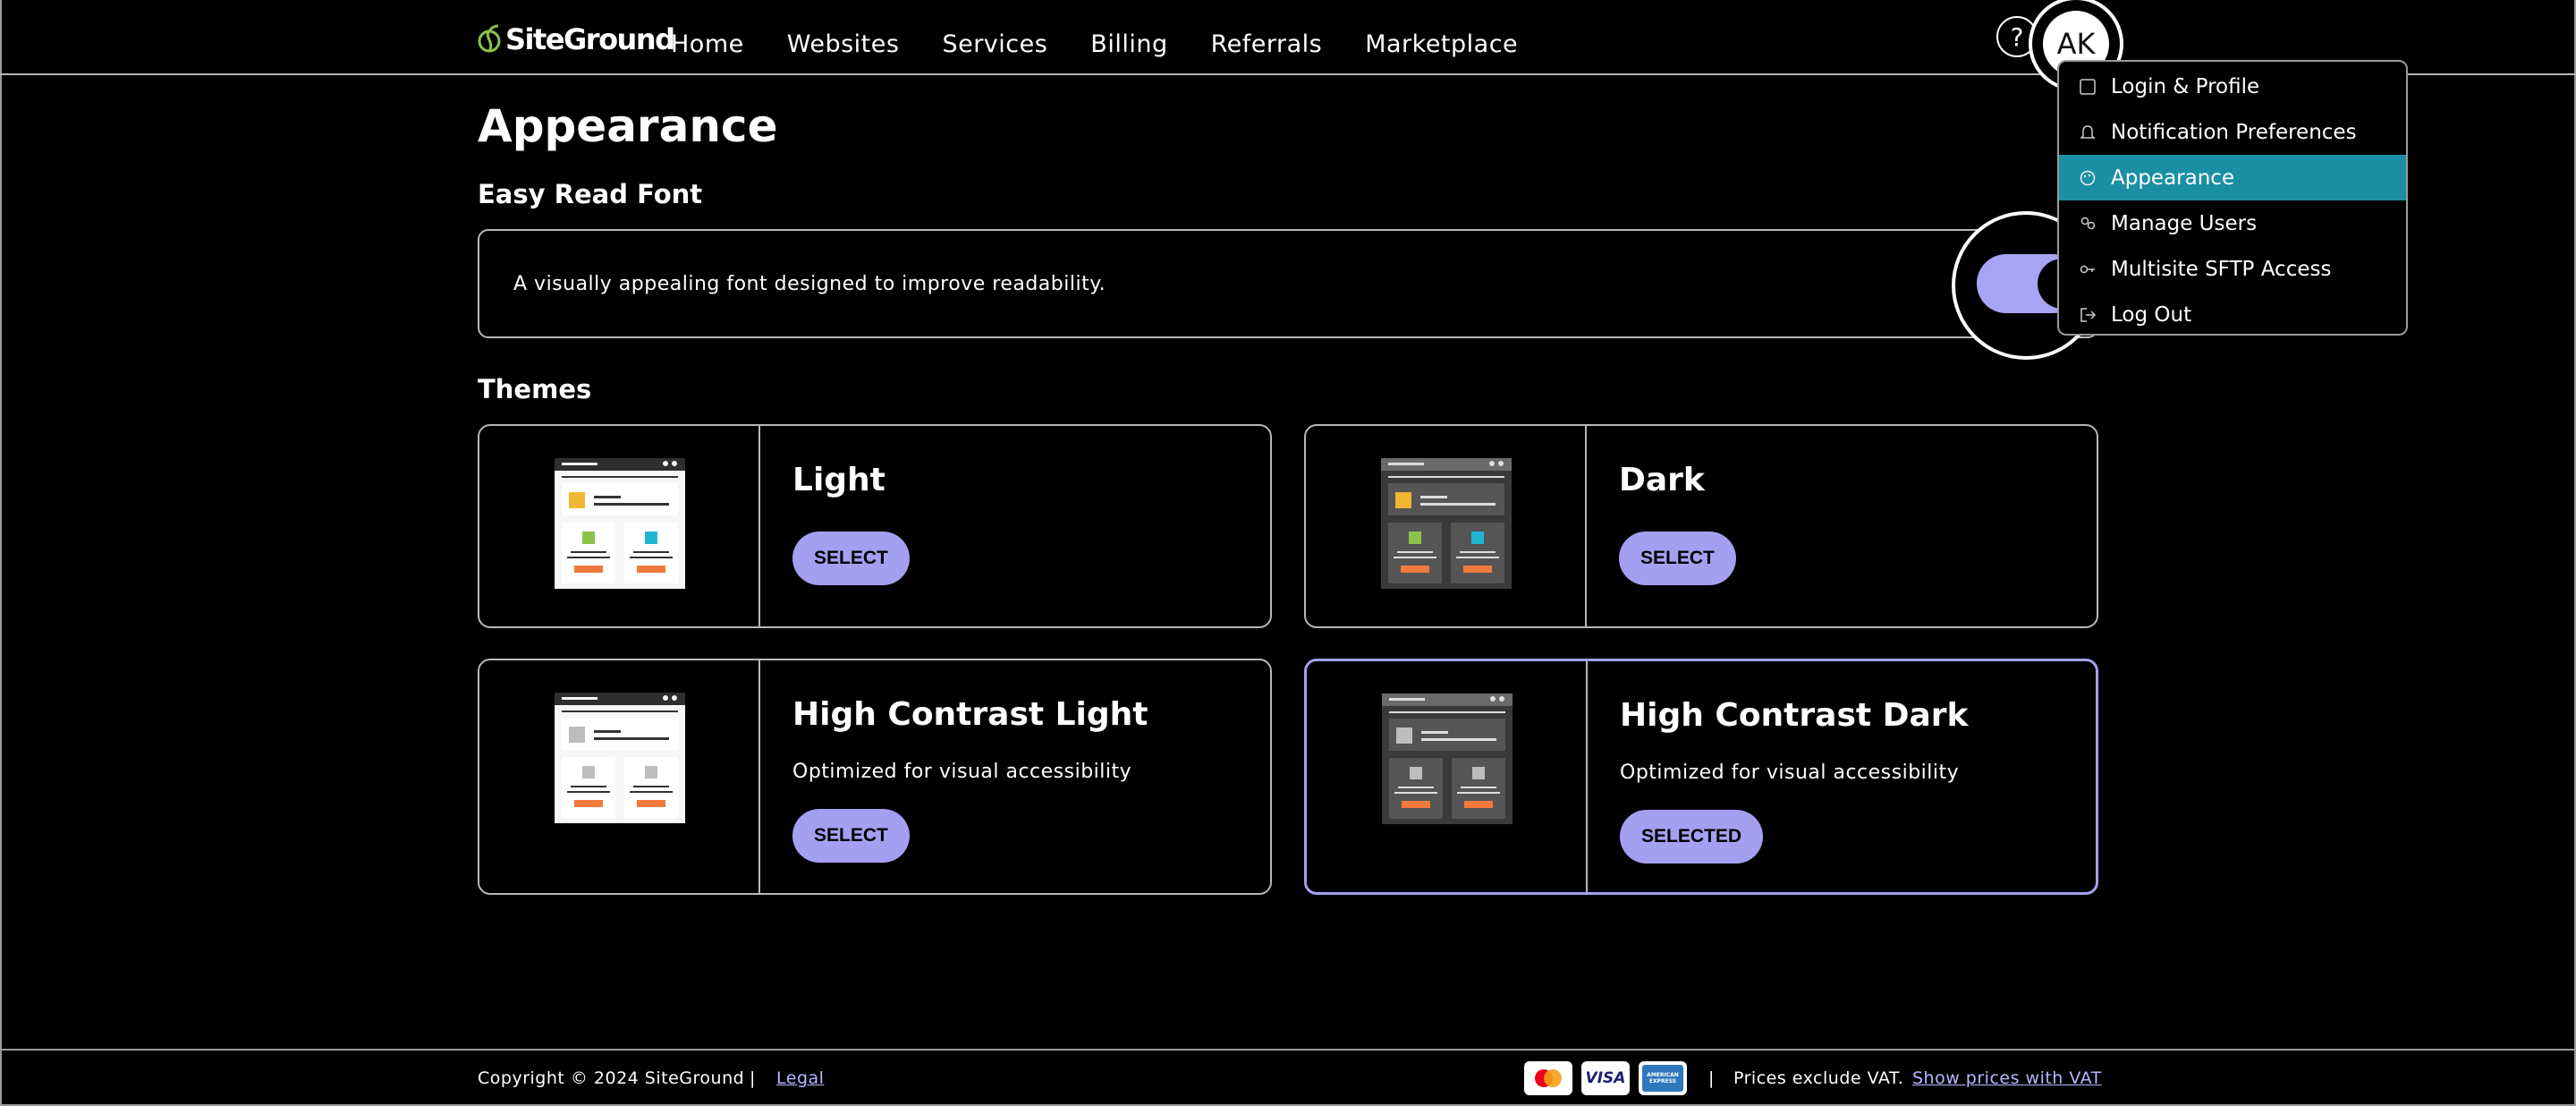 This screenshot has height=1106, width=2576. Describe the element at coordinates (2151, 314) in the screenshot. I see `menu-item-label: Log Out` at that location.